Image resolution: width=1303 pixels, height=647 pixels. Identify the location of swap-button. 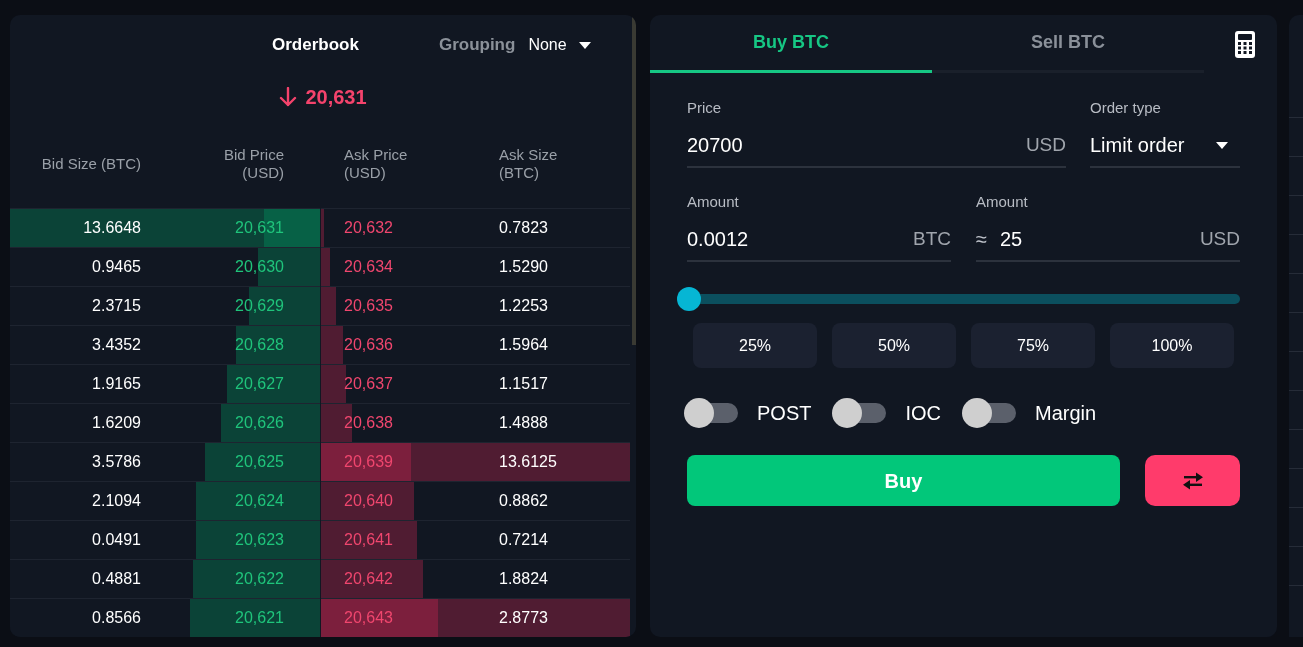
(1192, 480).